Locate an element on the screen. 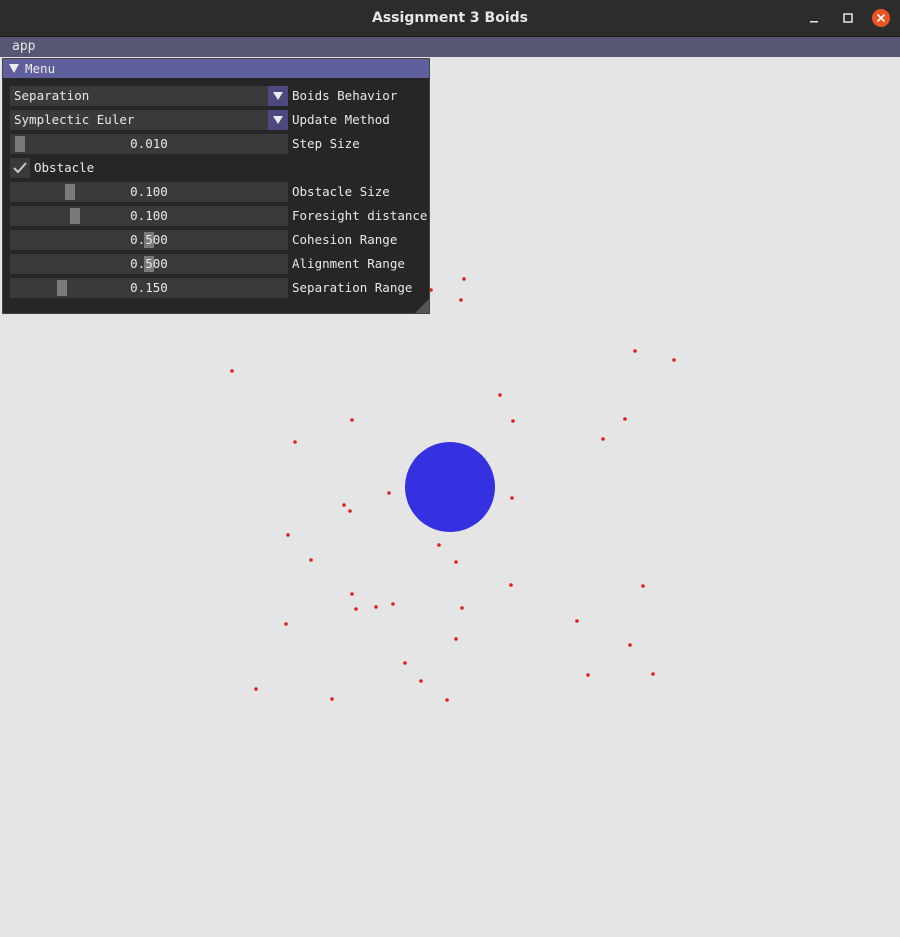 The height and width of the screenshot is (937, 900). foresight-label: Foresight distance is located at coordinates (360, 215).